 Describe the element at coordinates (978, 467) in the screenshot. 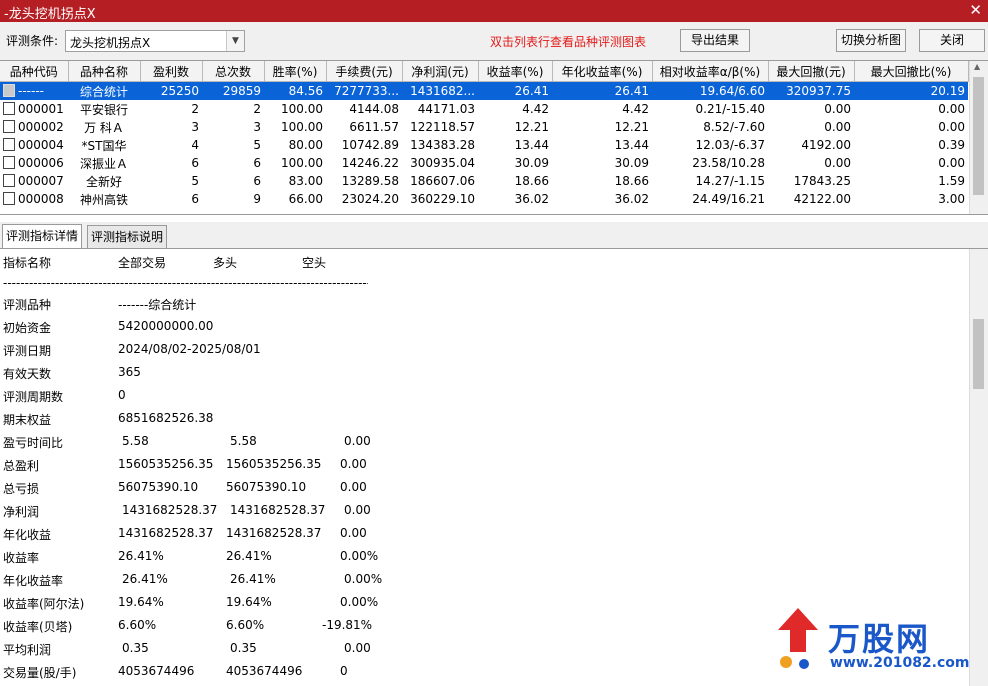

I see `detail-scrollbar` at that location.